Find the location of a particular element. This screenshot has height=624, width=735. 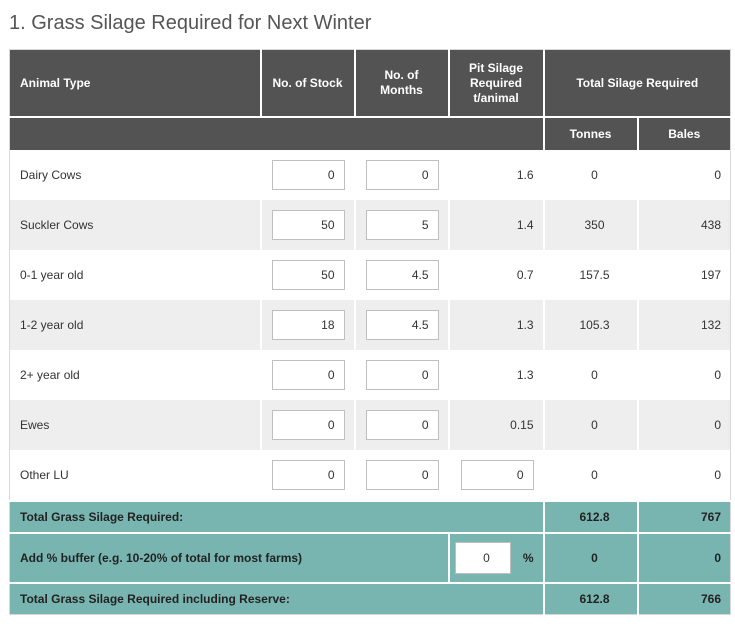

table-row: Dairy Cows 1.6 0 0 is located at coordinates (370, 175).